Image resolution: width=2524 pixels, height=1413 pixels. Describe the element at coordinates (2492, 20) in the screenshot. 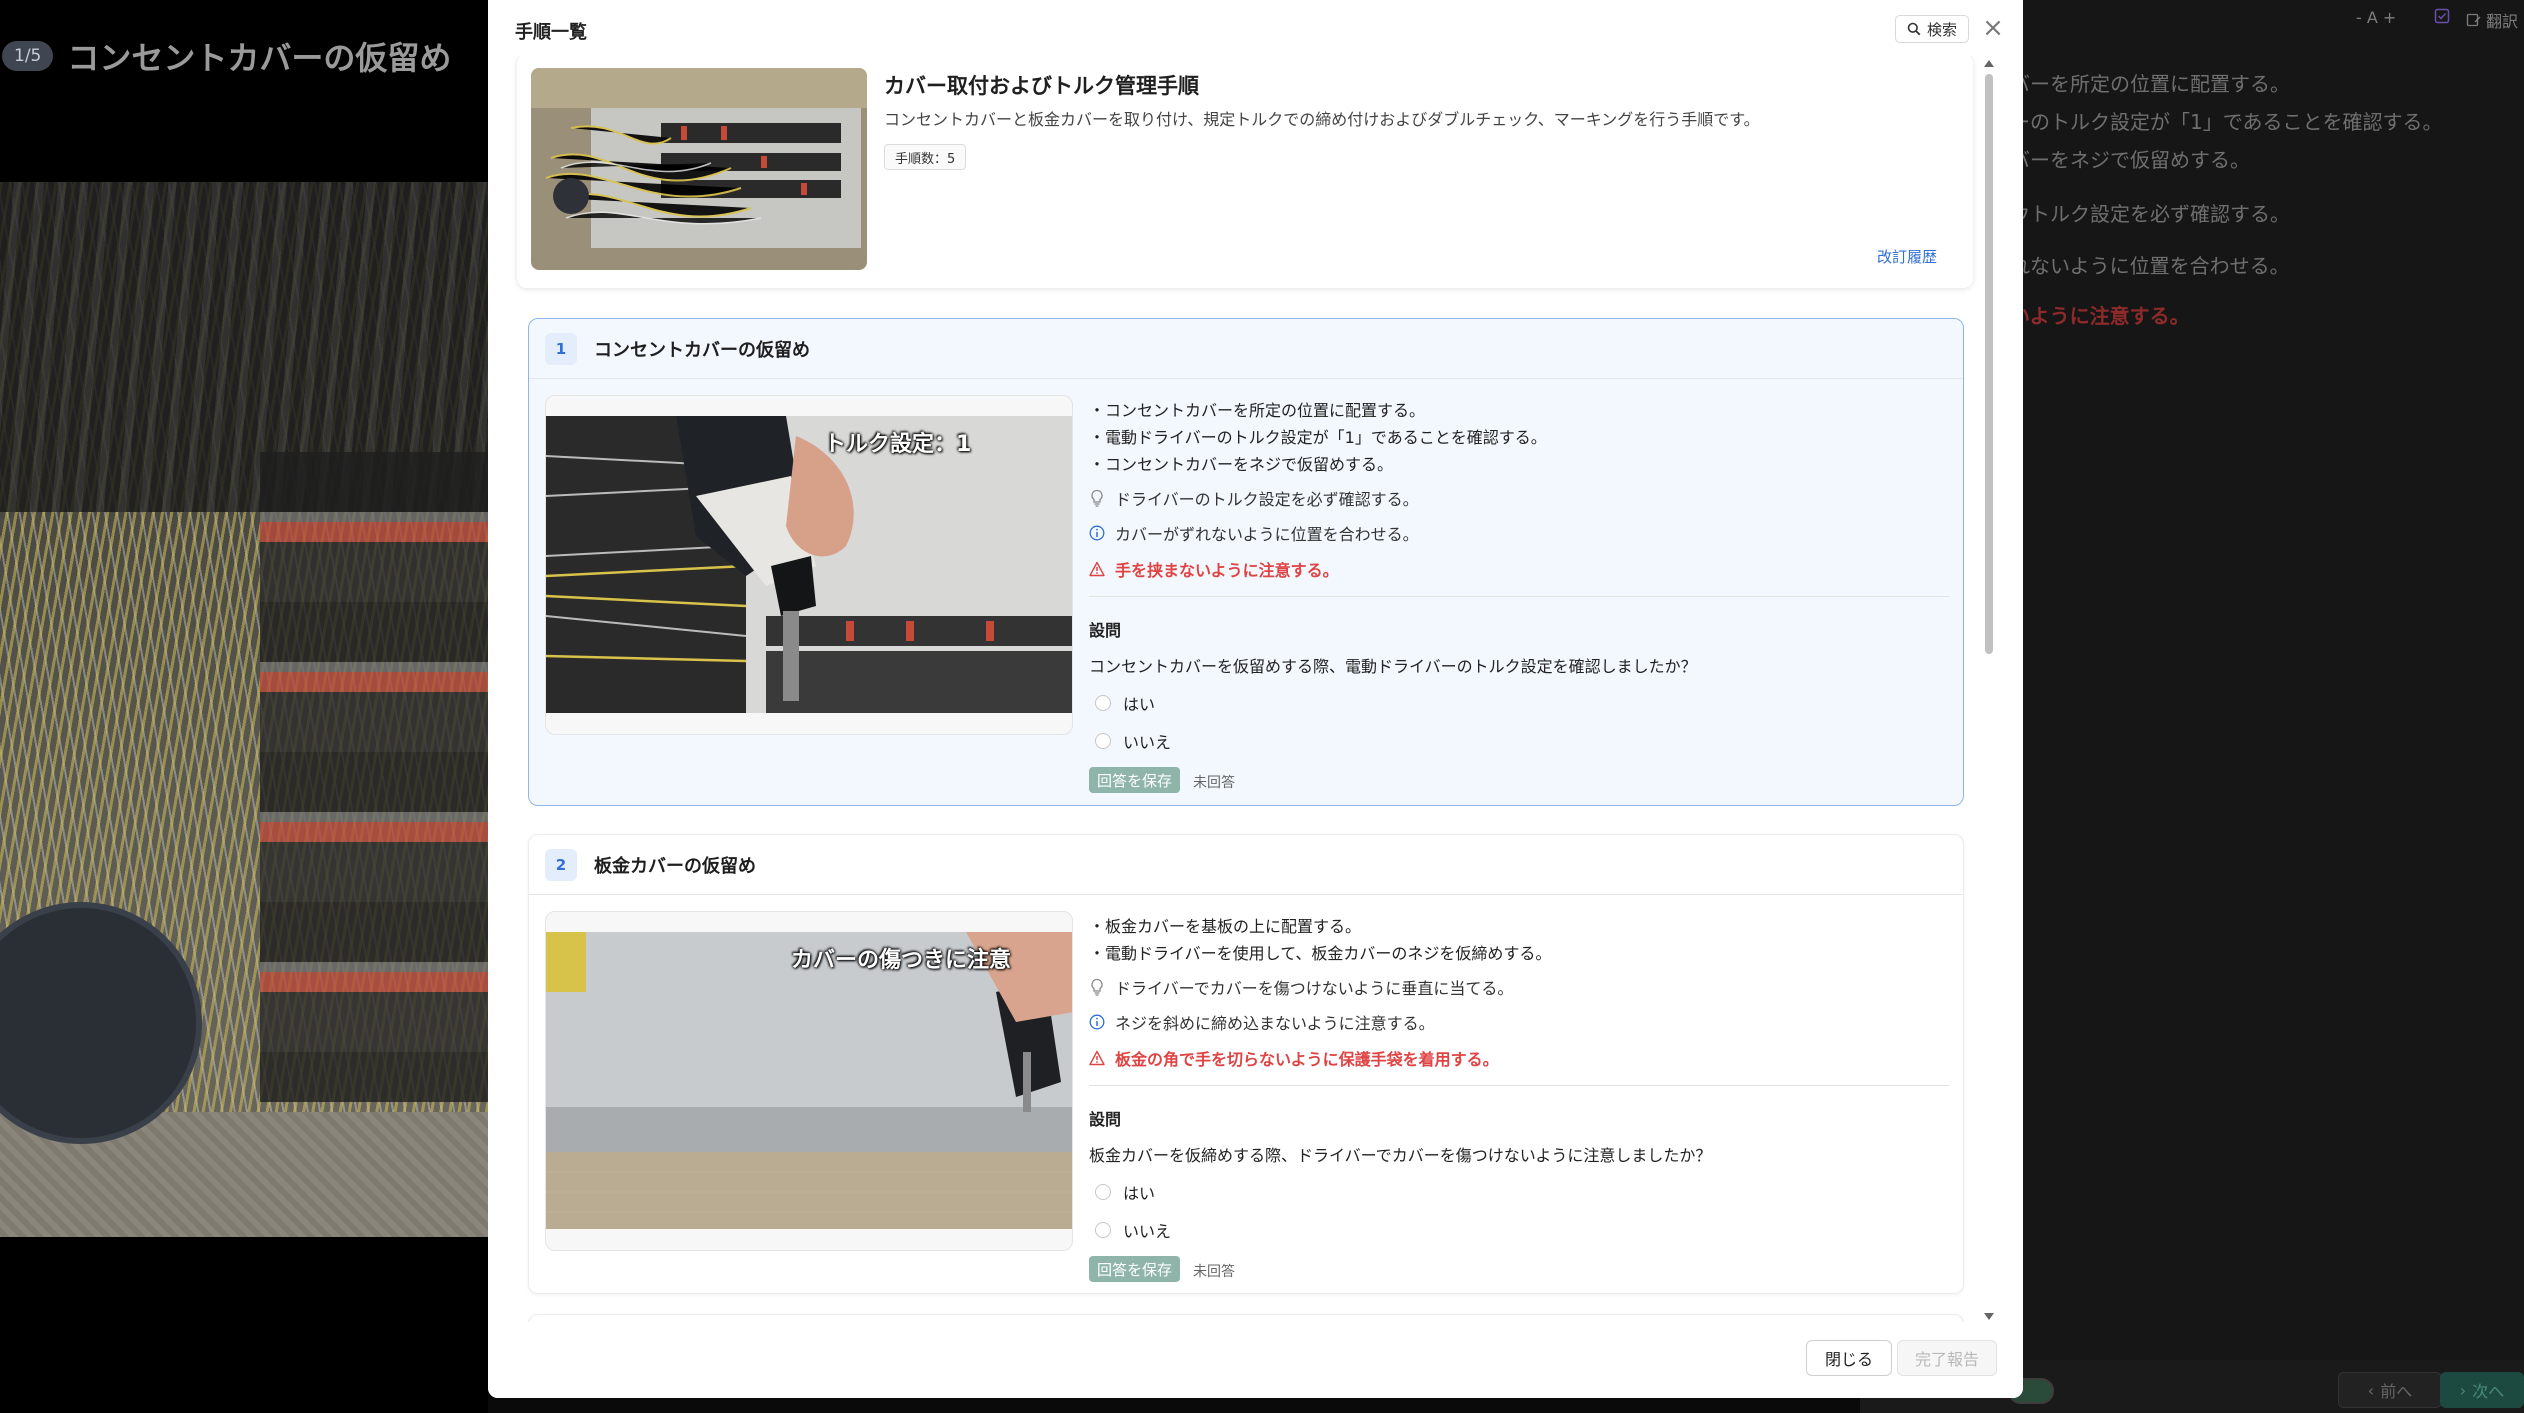

I see `translate-button: 翻訳` at that location.